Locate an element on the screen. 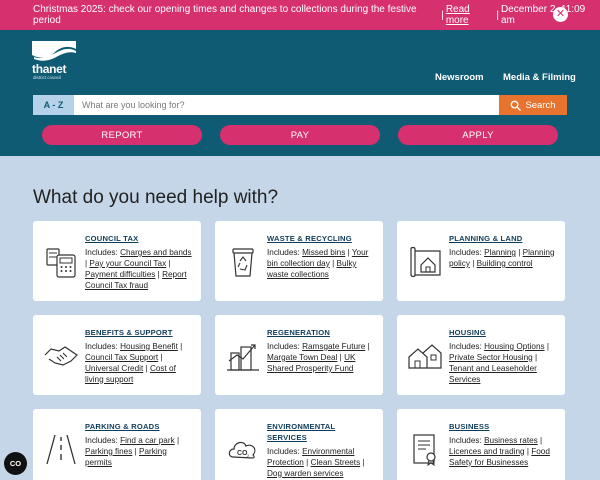 Image resolution: width=600 pixels, height=480 pixels. card-link: Council Tax Support is located at coordinates (121, 357).